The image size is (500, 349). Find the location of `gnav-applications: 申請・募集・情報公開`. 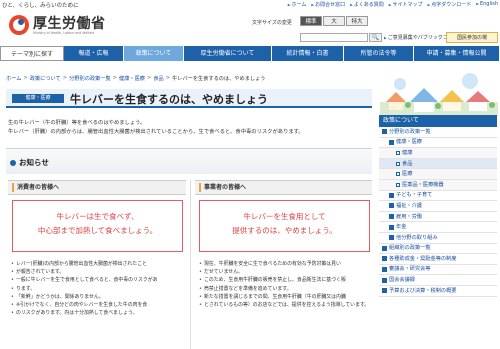

gnav-applications: 申請・募集・情報公開 is located at coordinates (457, 53).